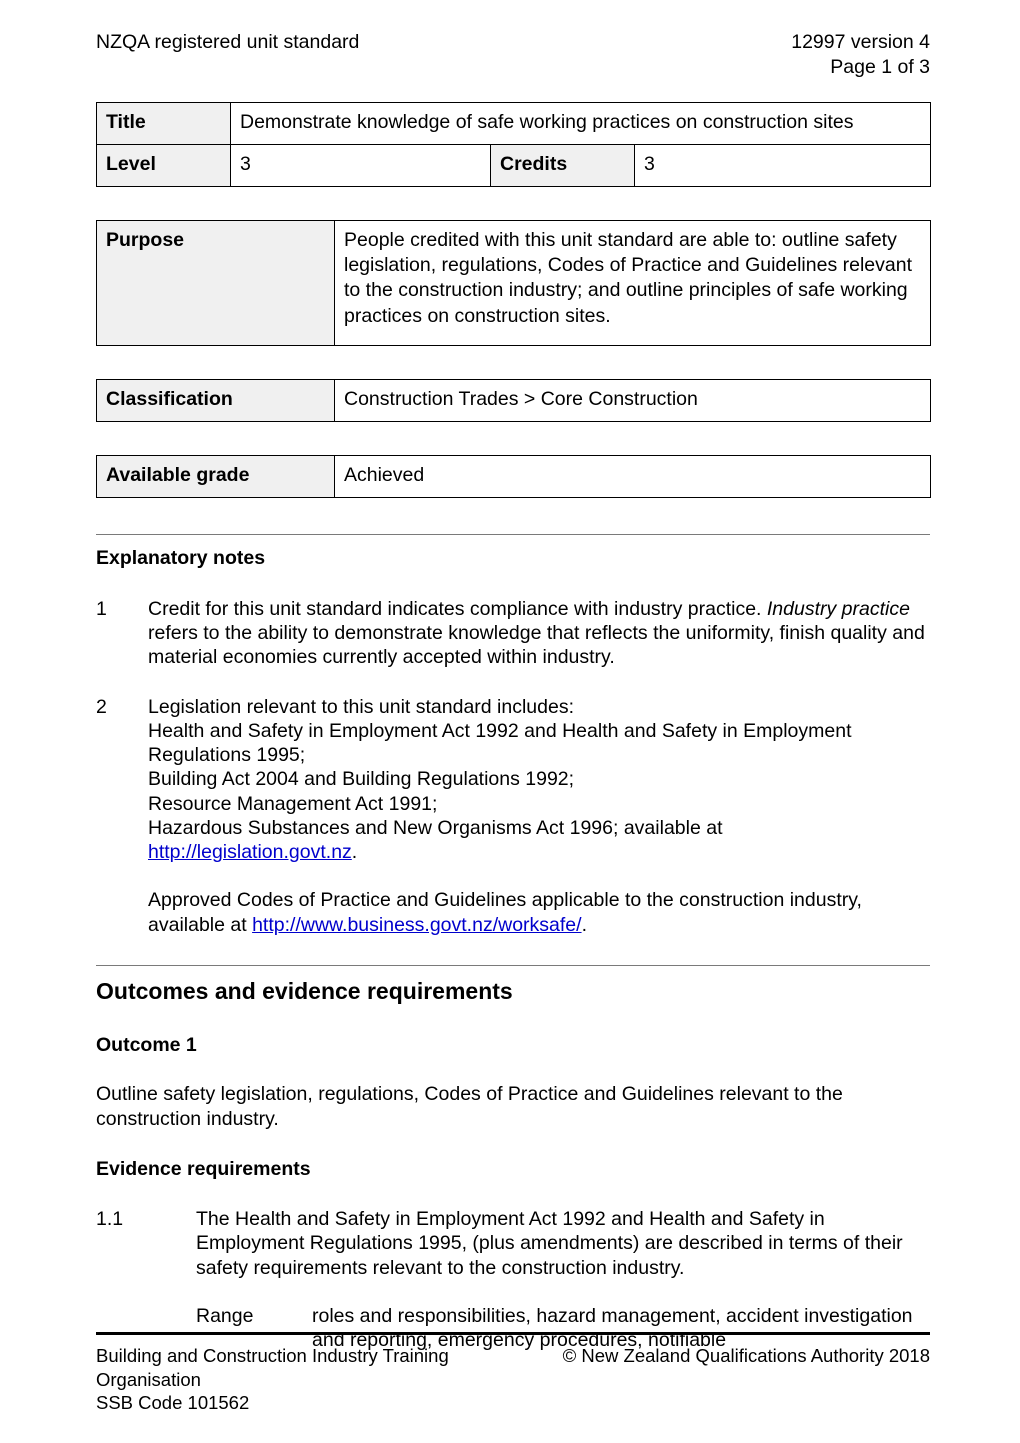 The height and width of the screenshot is (1443, 1020). What do you see at coordinates (163, 123) in the screenshot?
I see `title-label: Title` at bounding box center [163, 123].